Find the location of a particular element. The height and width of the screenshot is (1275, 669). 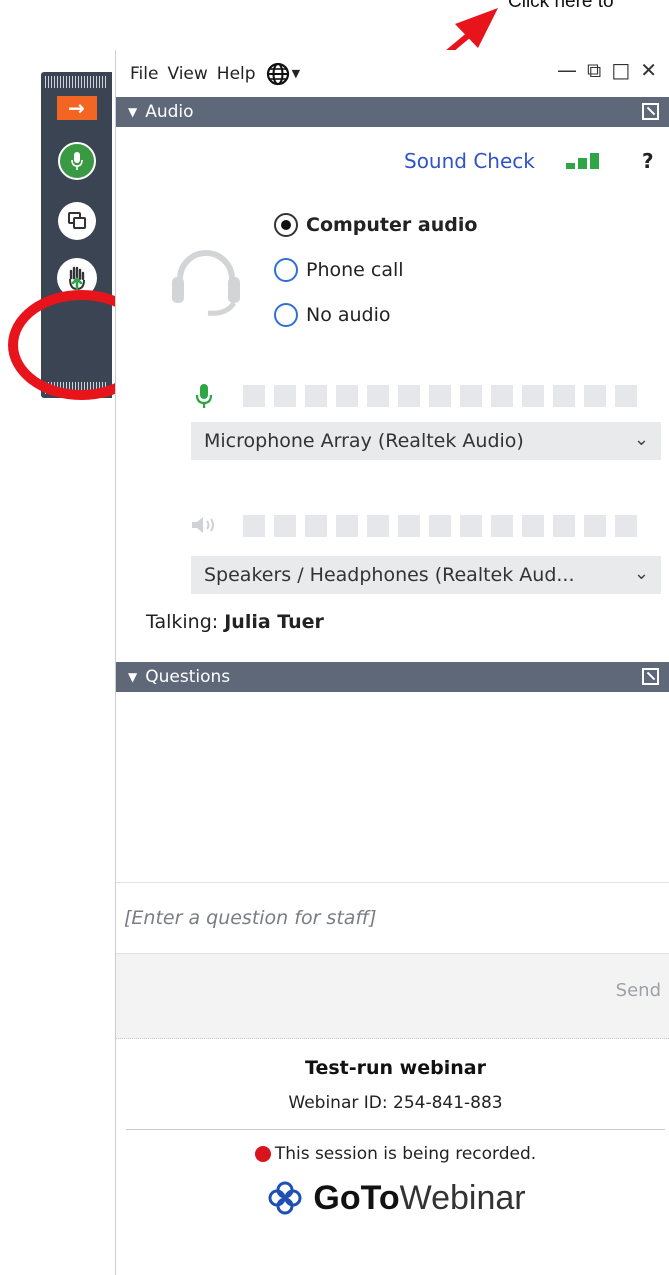

question-input-placeholder: [Enter a question for staff] is located at coordinates (250, 918).